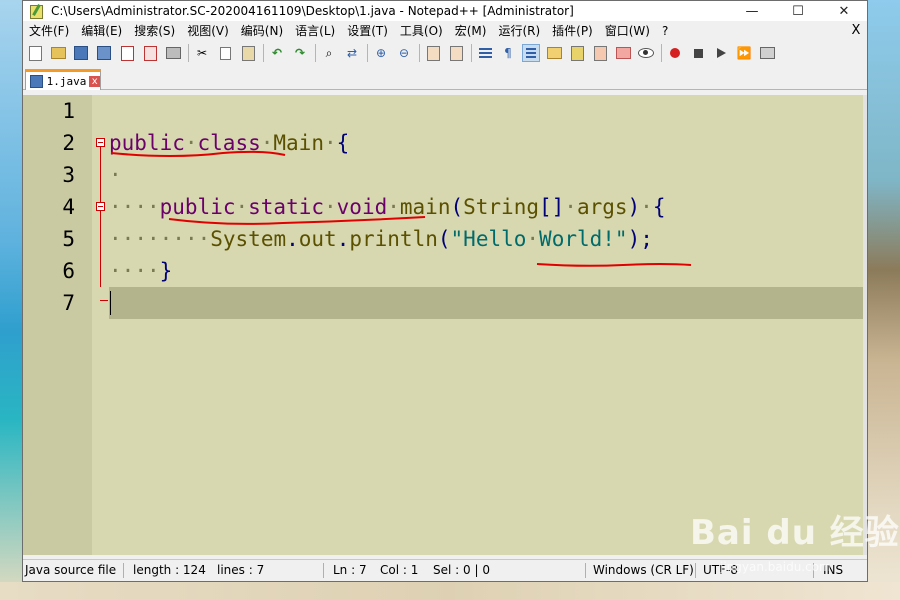  Describe the element at coordinates (461, 570) in the screenshot. I see `status-selection: Sel : 0 | 0` at that location.